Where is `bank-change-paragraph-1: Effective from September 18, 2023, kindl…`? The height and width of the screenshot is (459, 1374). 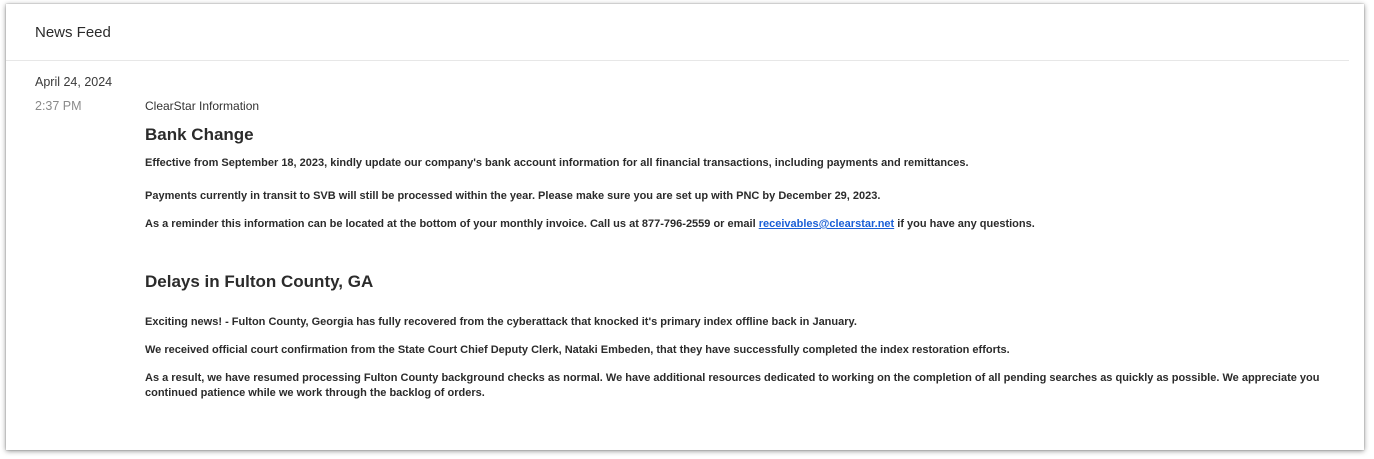
bank-change-paragraph-1: Effective from September 18, 2023, kindl… is located at coordinates (557, 163).